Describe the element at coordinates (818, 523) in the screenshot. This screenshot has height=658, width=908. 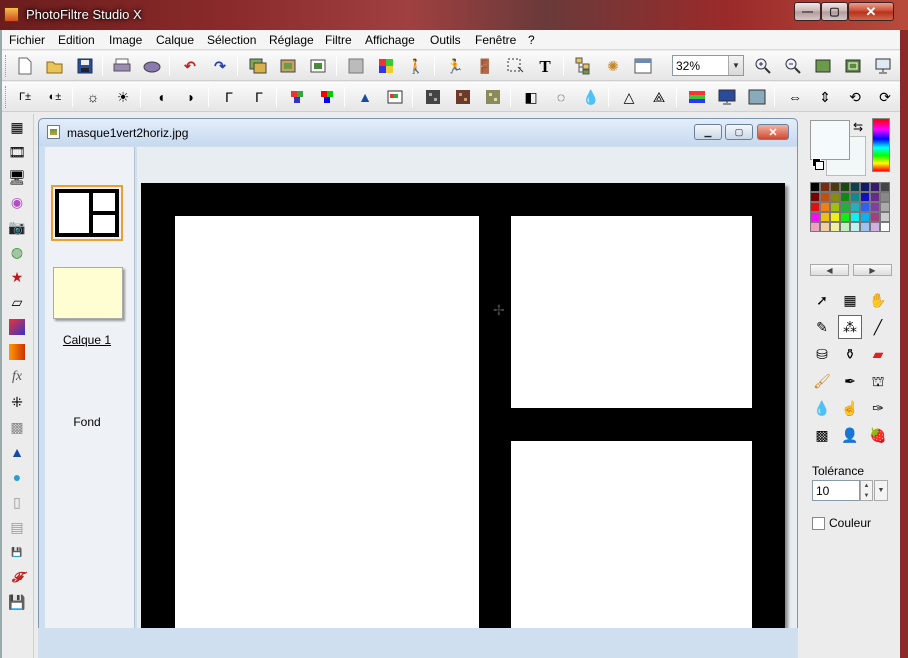
I see `couleur-checkbox` at that location.